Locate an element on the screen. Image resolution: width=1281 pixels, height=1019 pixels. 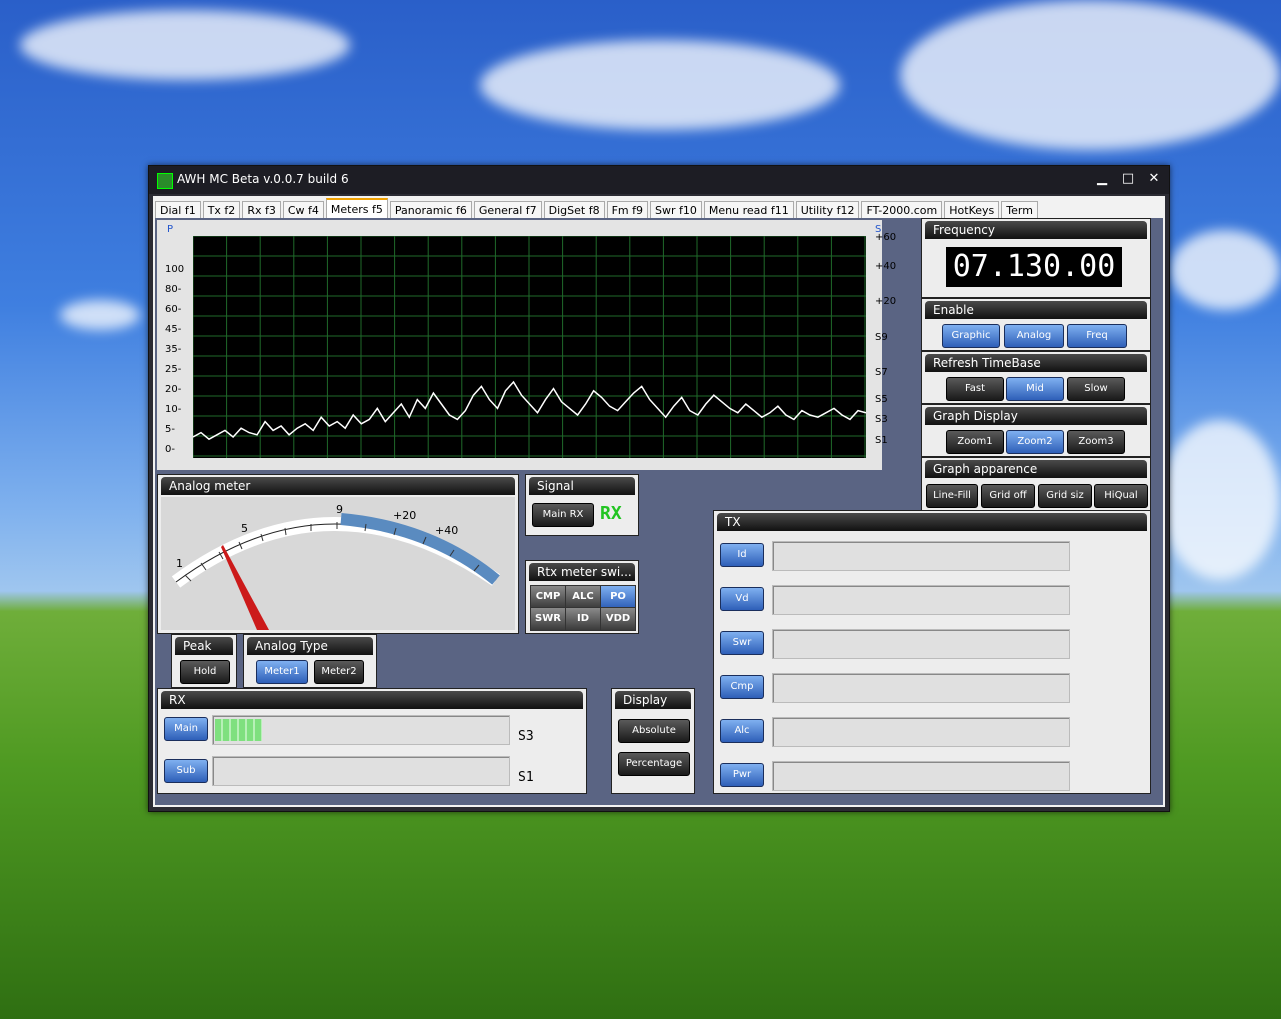
meter-label-9: 9 is located at coordinates (339, 509).